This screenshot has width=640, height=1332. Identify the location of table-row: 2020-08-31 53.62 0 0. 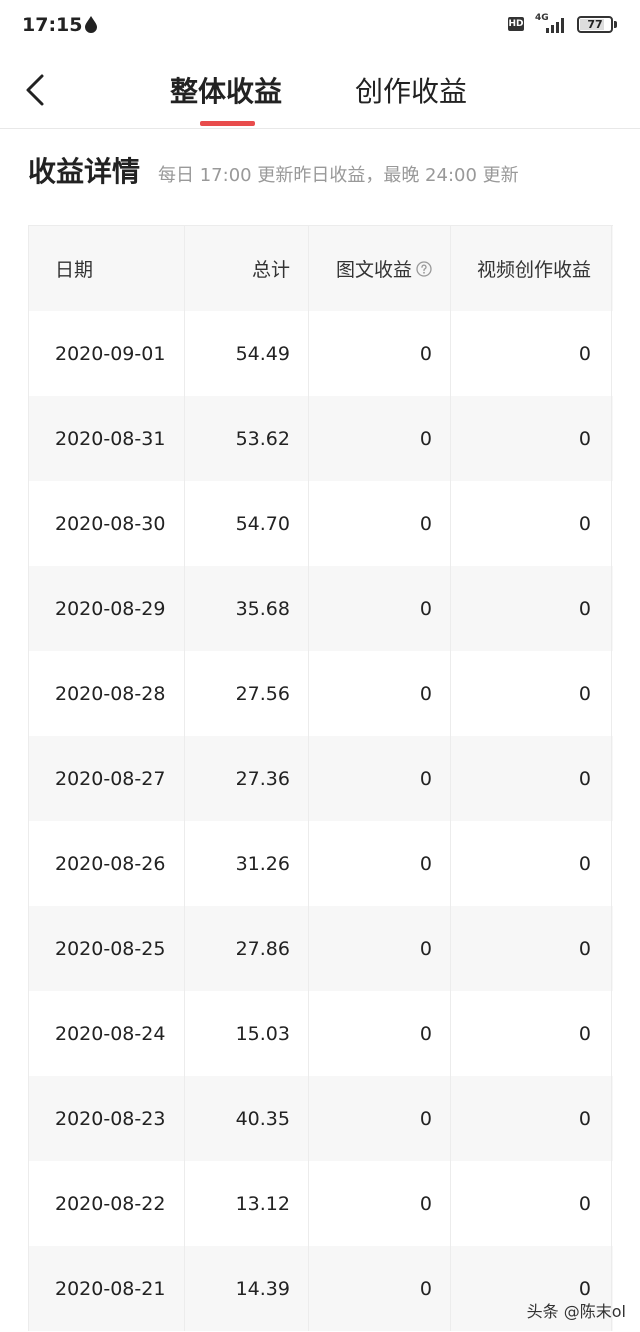
(321, 438).